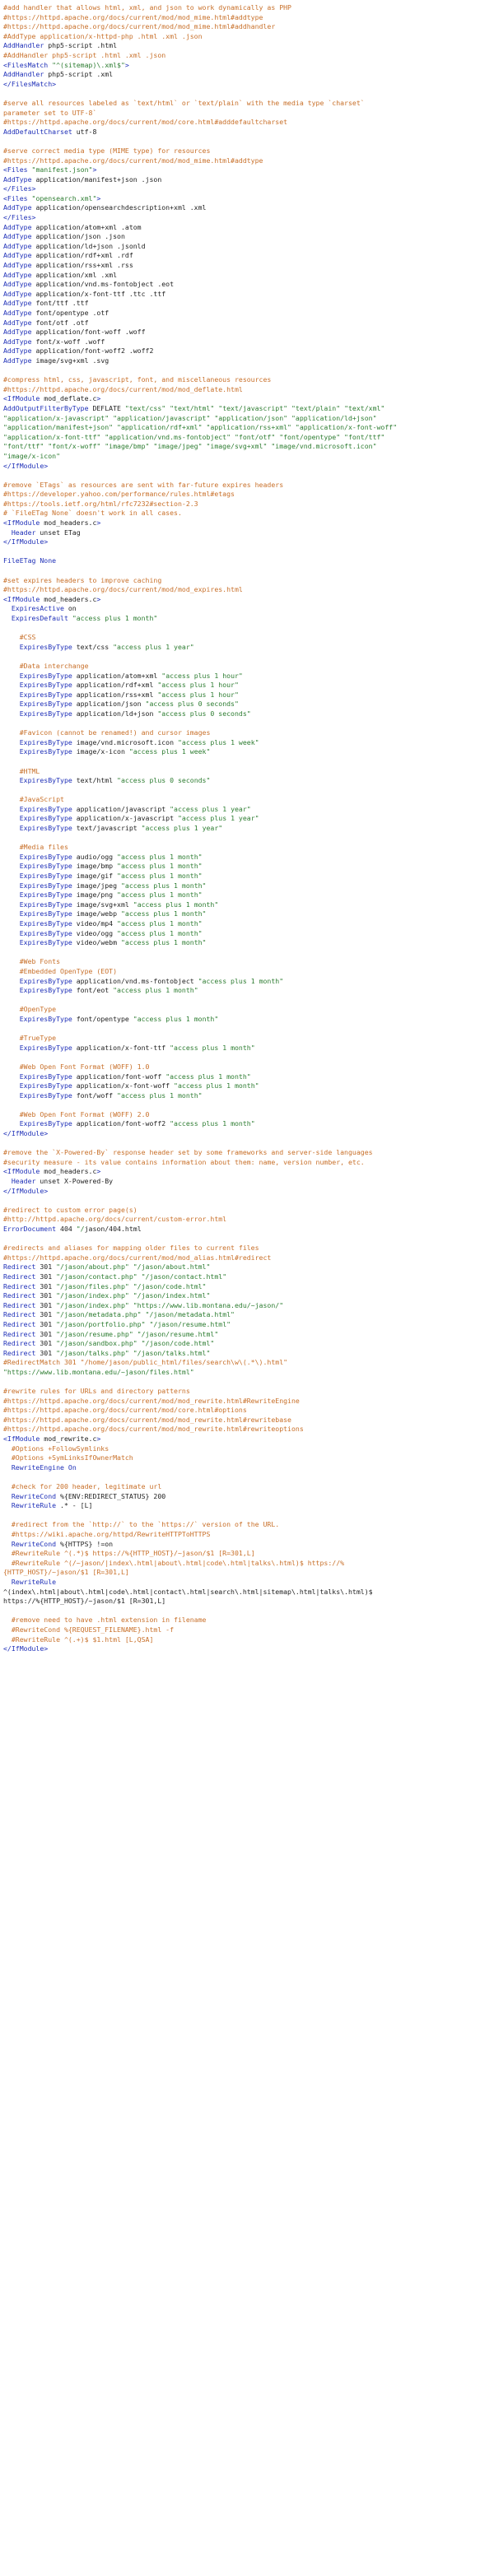 The width and height of the screenshot is (494, 2576). Describe the element at coordinates (247, 1230) in the screenshot. I see `code-line: ErrorDocument 404 "/jason/404.html` at that location.